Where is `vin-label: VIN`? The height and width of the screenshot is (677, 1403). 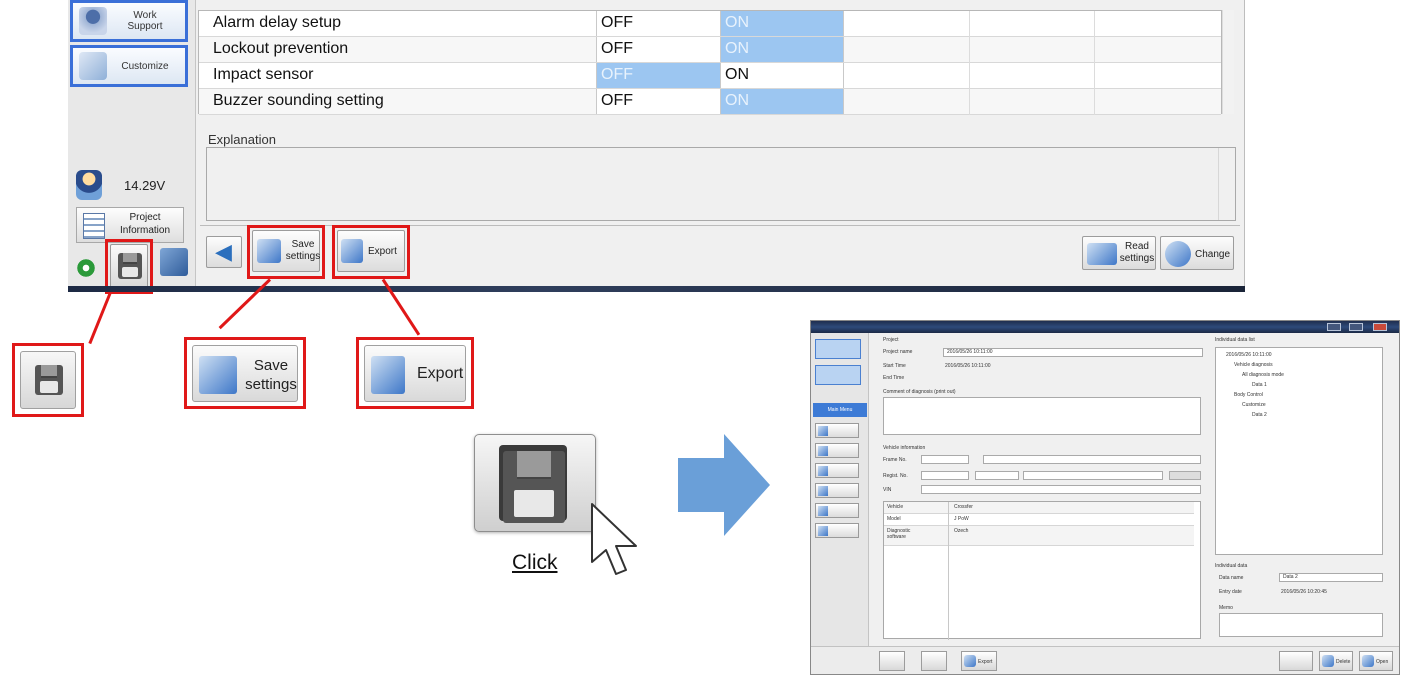 vin-label: VIN is located at coordinates (887, 490).